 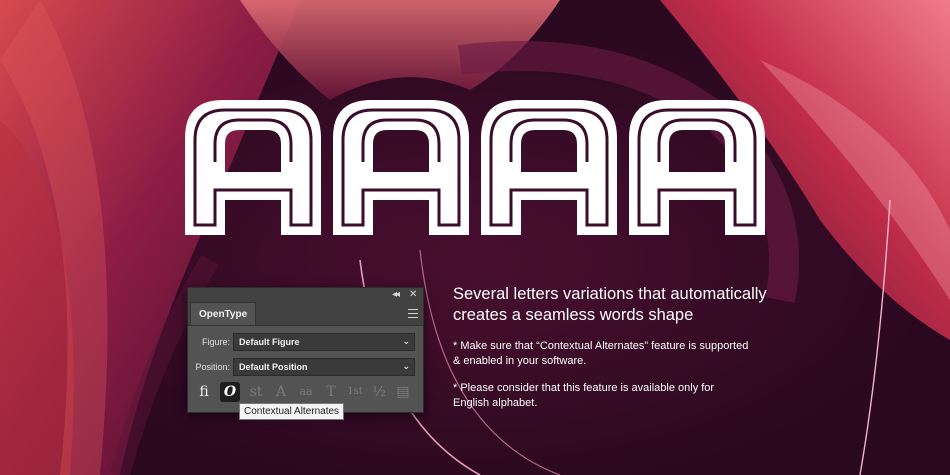 I want to click on contextual-alternates-icon: O, so click(x=230, y=392).